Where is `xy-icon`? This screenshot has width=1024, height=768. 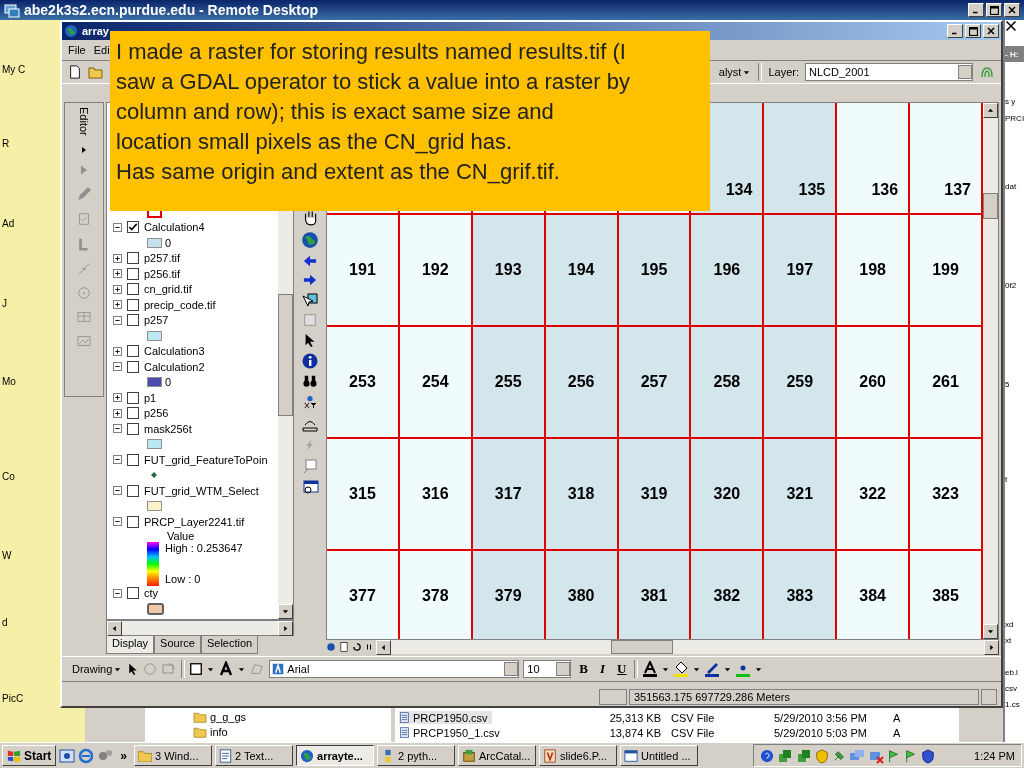 xy-icon is located at coordinates (310, 402).